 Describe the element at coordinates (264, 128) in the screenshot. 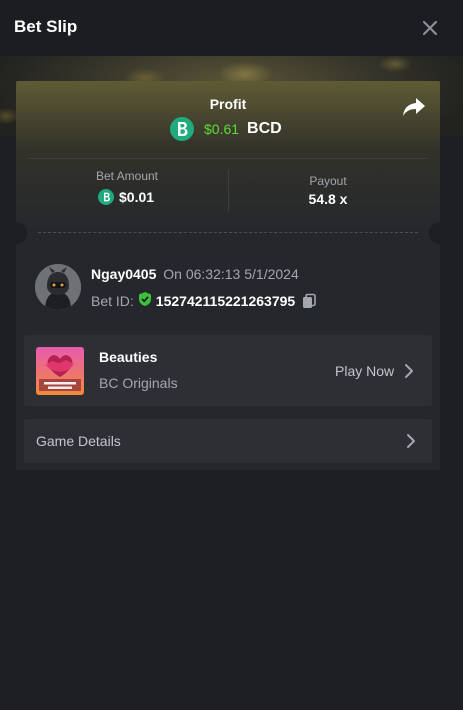

I see `profit-currency: BCD` at that location.